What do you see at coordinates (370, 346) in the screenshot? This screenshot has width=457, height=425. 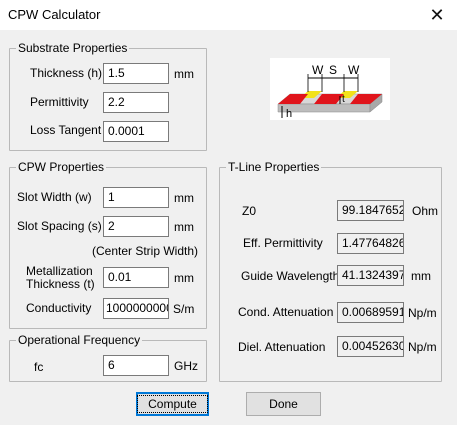 I see `diel-att-output: 0.00452630` at bounding box center [370, 346].